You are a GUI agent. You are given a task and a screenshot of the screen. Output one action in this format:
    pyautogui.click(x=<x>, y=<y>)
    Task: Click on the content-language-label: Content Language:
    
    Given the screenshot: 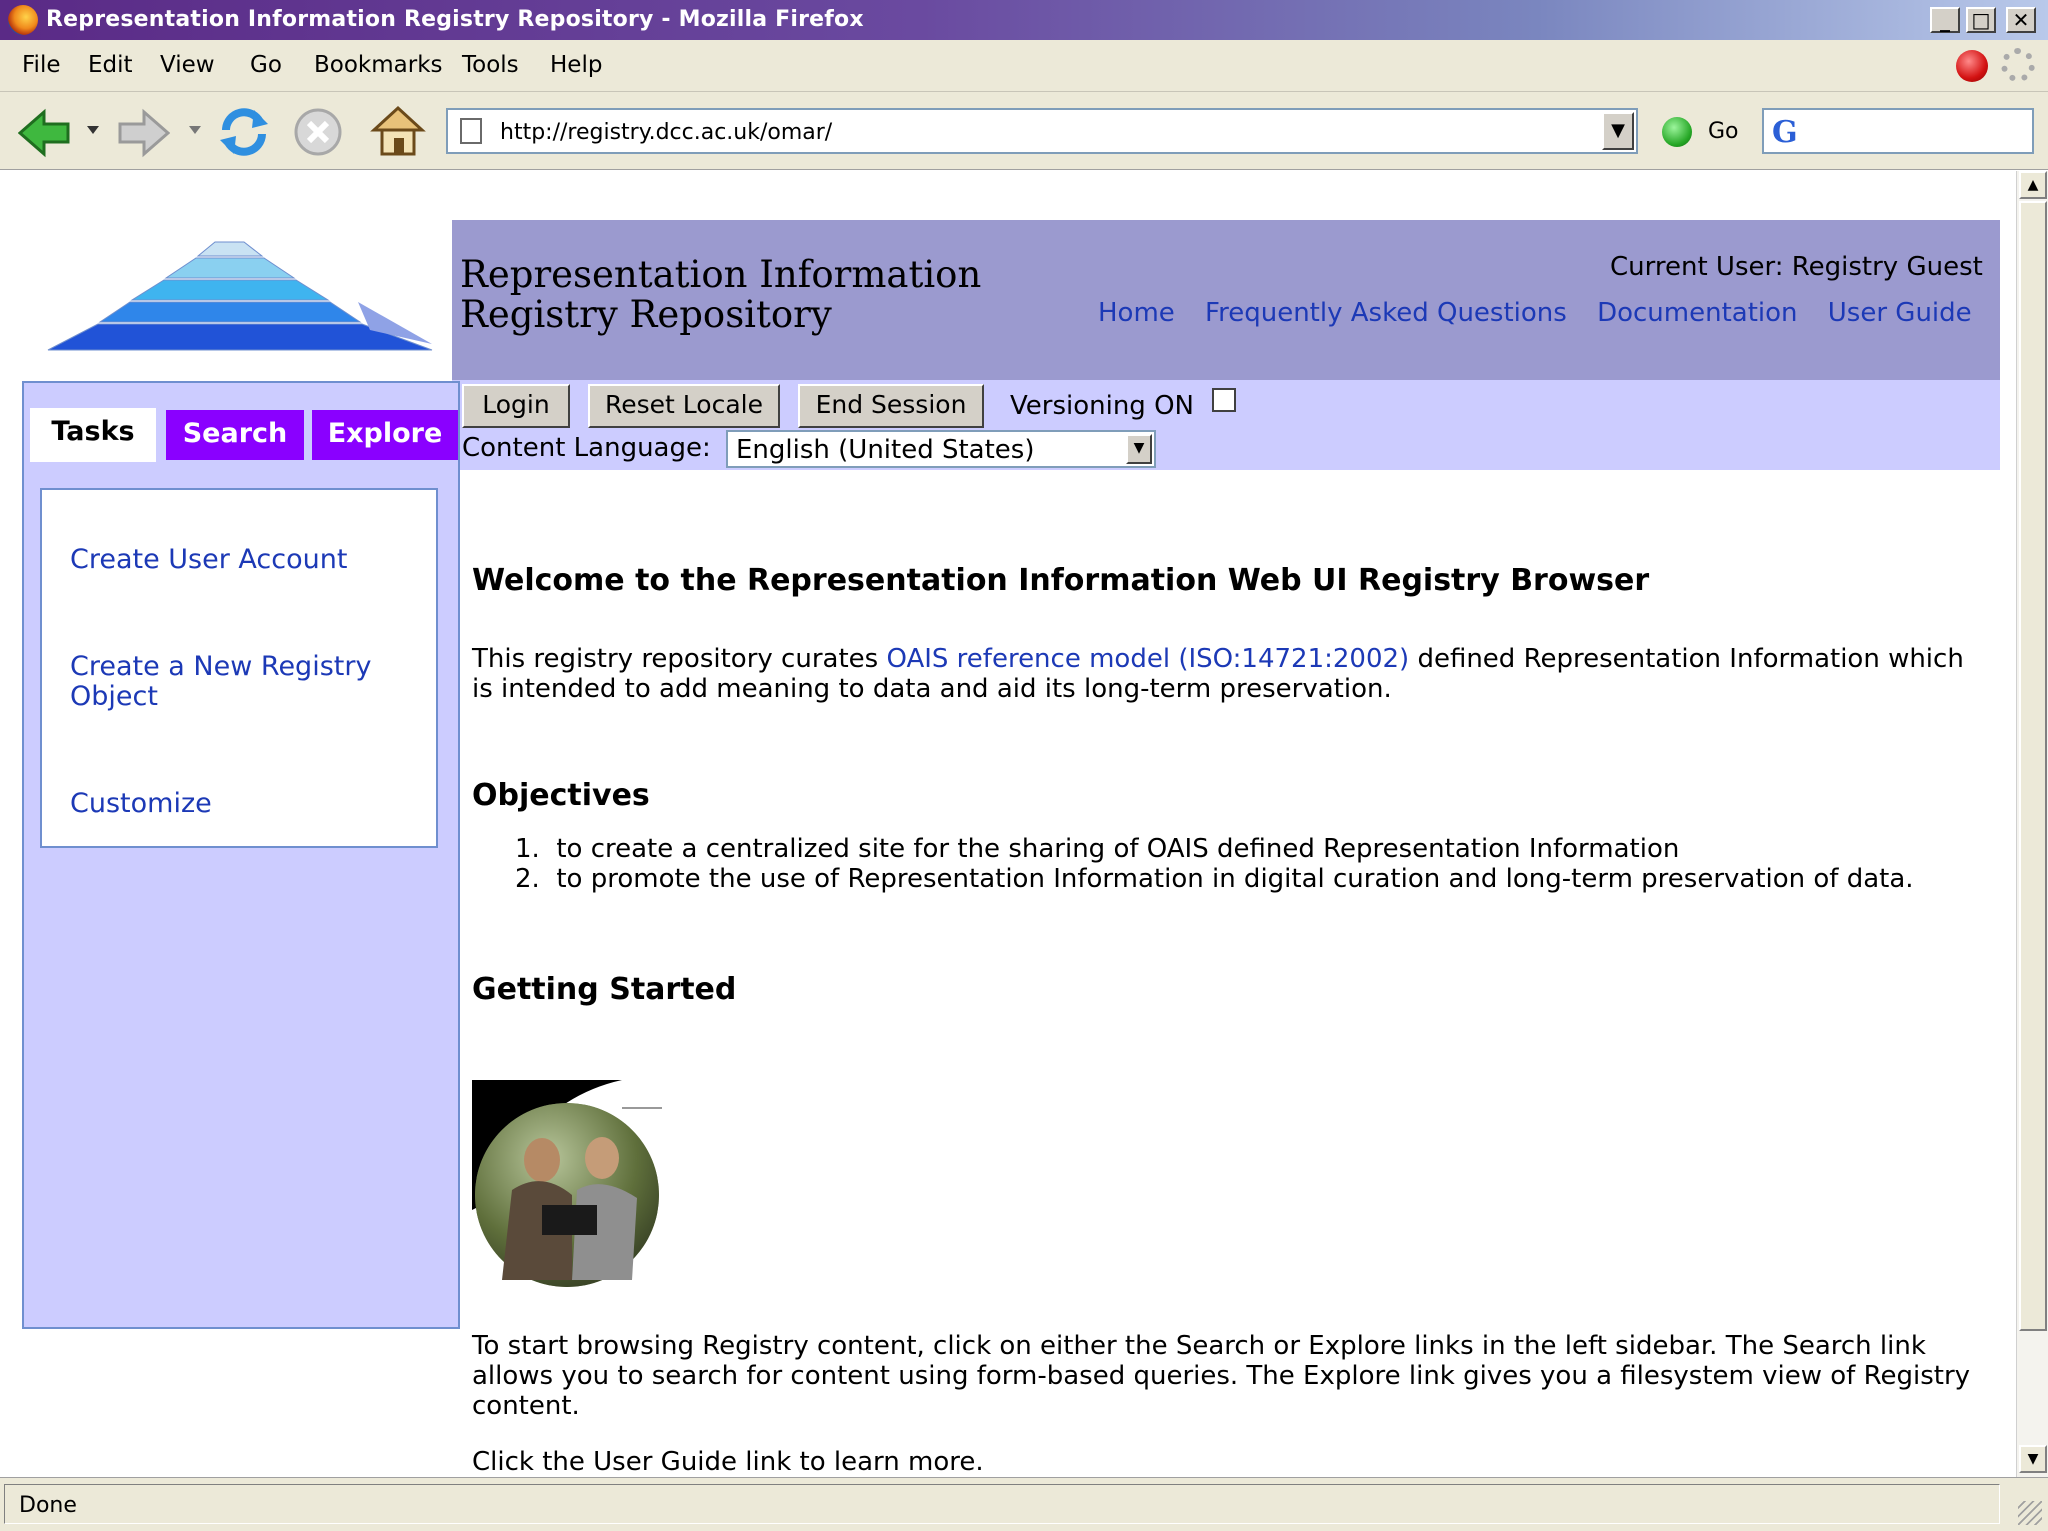 What is the action you would take?
    pyautogui.click(x=586, y=448)
    